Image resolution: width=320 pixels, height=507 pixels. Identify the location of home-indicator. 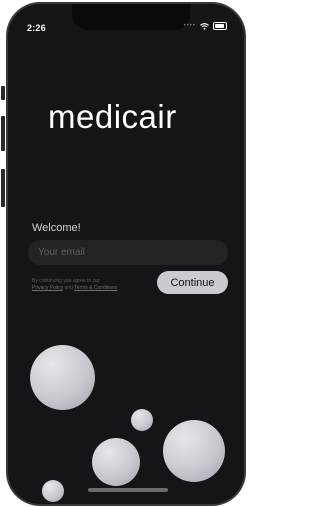
(128, 490).